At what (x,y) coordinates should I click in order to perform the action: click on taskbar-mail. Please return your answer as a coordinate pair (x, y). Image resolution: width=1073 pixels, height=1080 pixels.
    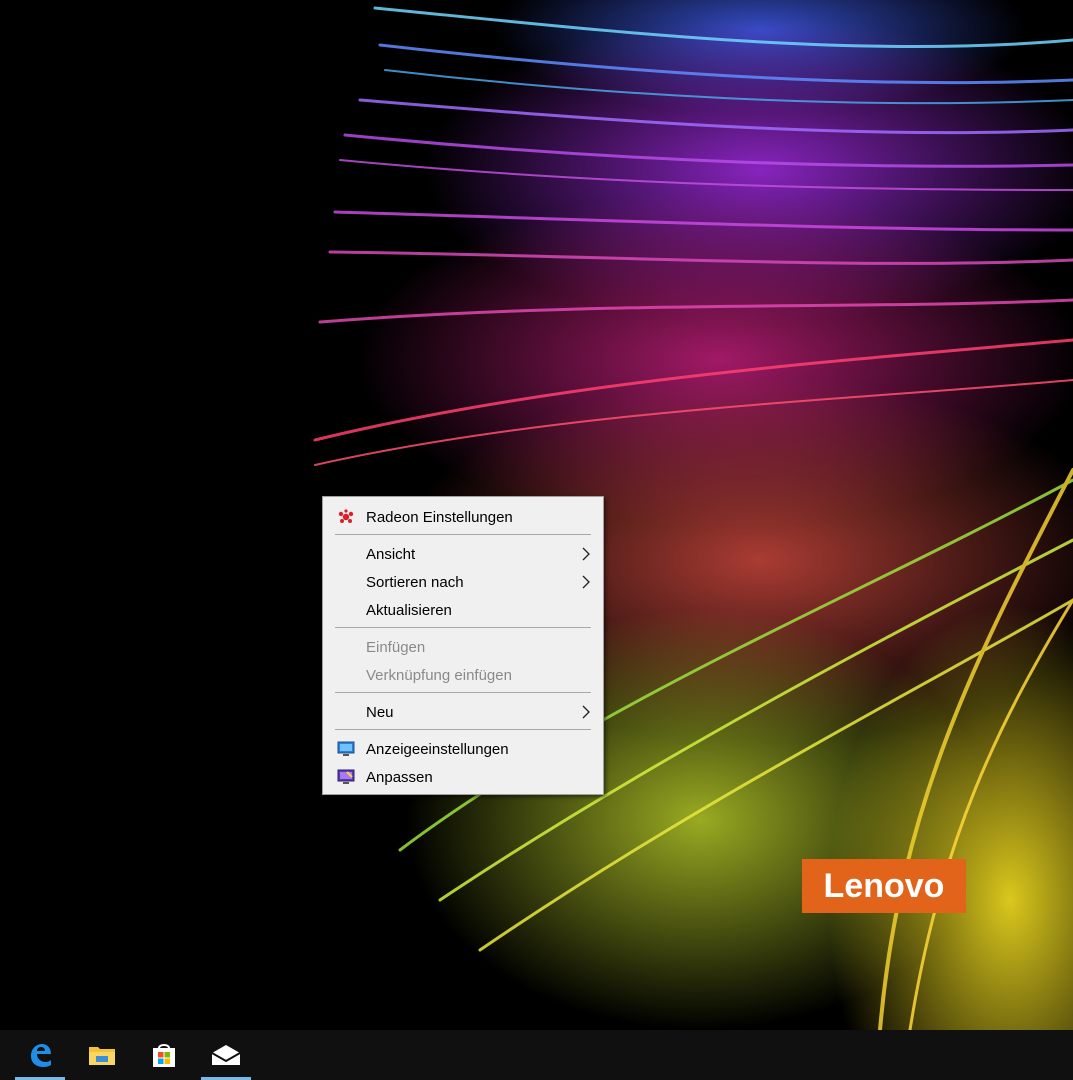
    Looking at the image, I should click on (226, 1055).